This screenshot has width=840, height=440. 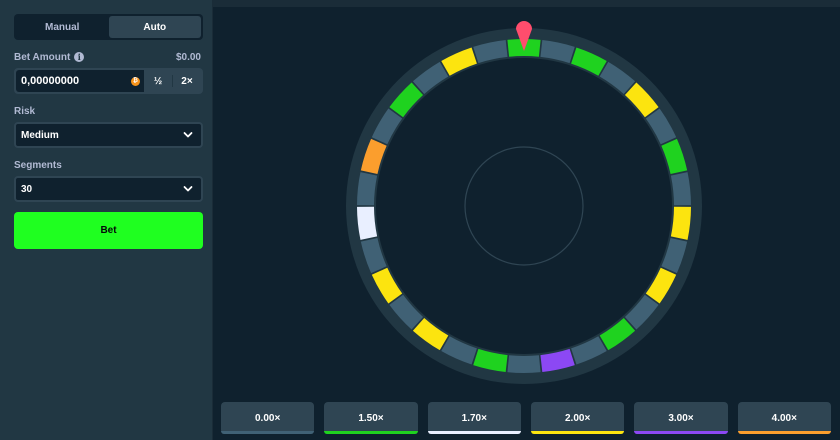 I want to click on segments-selected-value: 30, so click(x=27, y=189).